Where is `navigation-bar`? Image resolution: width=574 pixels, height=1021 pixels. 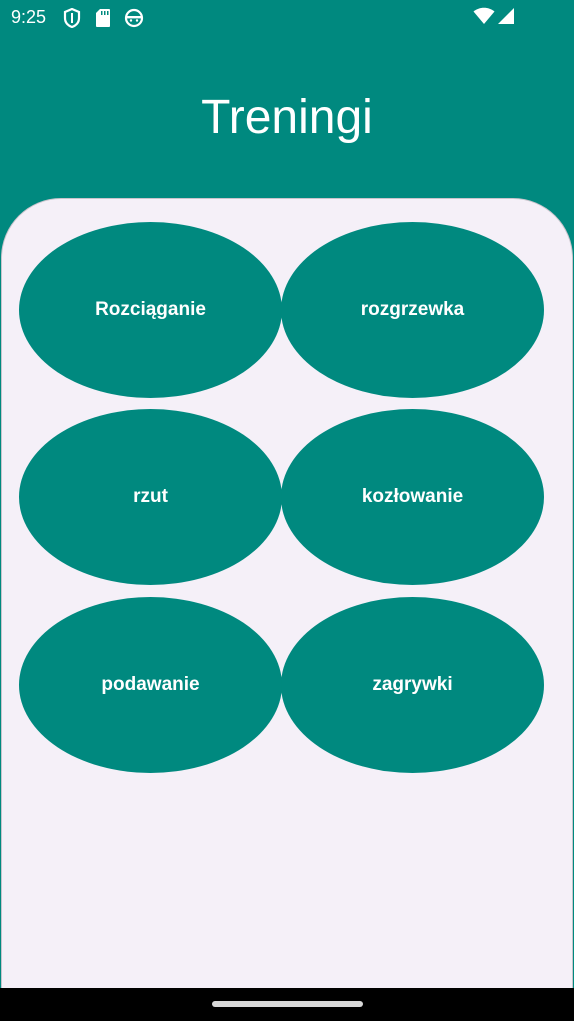 navigation-bar is located at coordinates (287, 1004).